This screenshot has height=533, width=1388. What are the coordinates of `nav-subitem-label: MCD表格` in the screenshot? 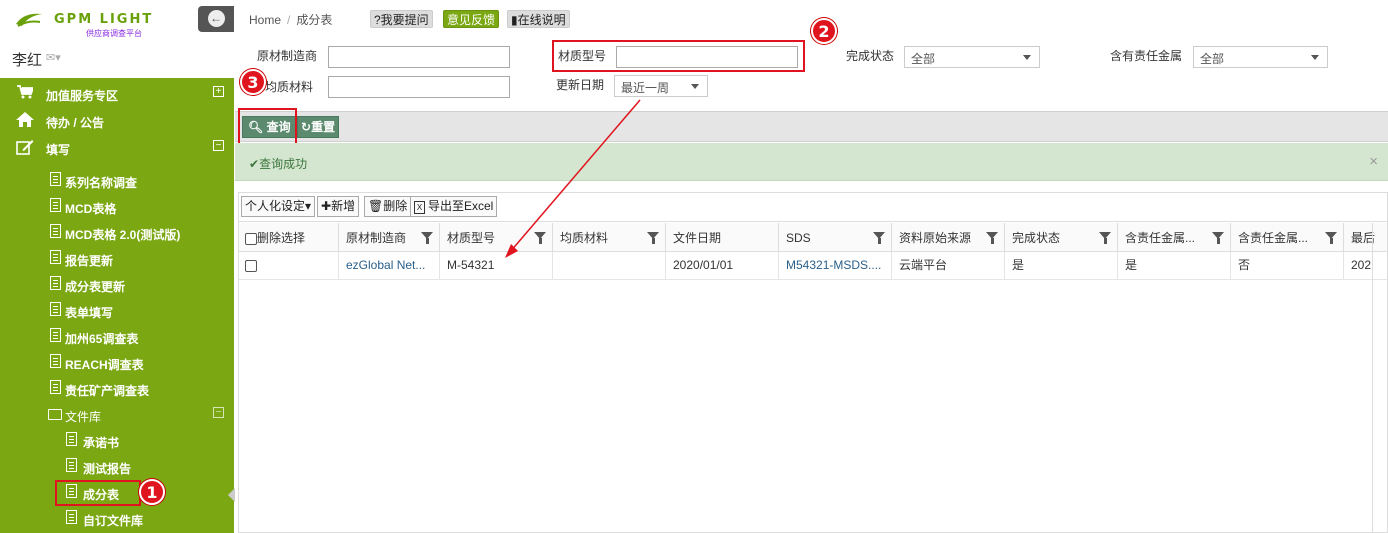 It's located at (91, 209).